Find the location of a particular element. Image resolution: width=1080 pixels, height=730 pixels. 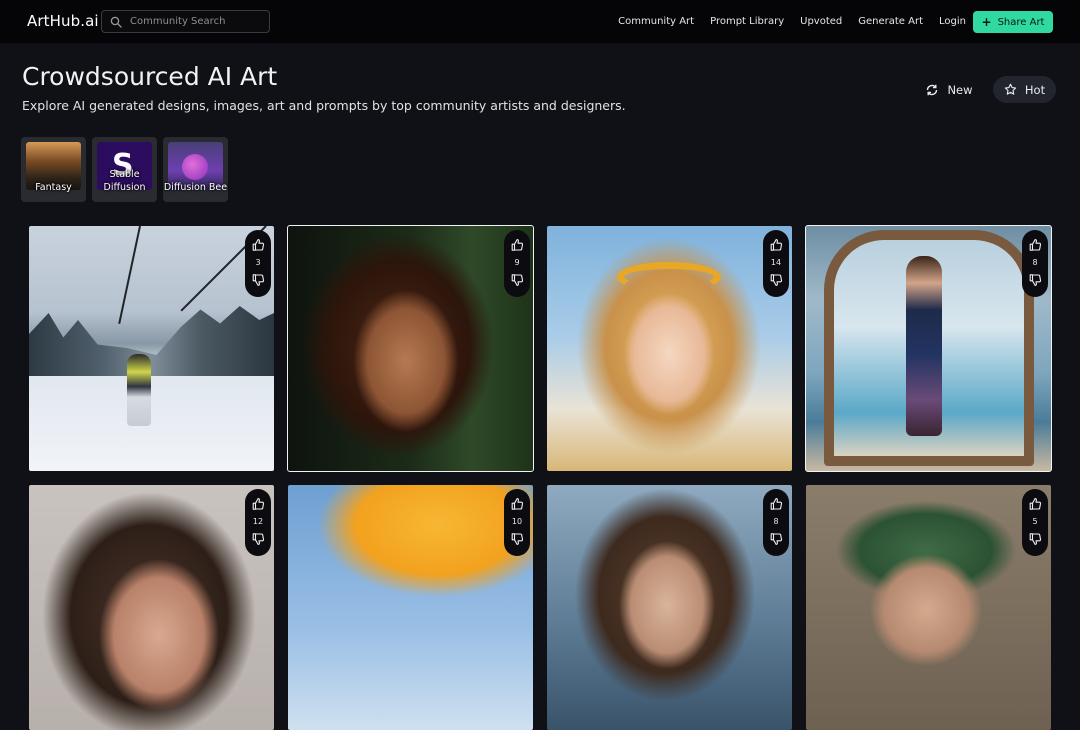

vote-panel: 14 is located at coordinates (776, 263).